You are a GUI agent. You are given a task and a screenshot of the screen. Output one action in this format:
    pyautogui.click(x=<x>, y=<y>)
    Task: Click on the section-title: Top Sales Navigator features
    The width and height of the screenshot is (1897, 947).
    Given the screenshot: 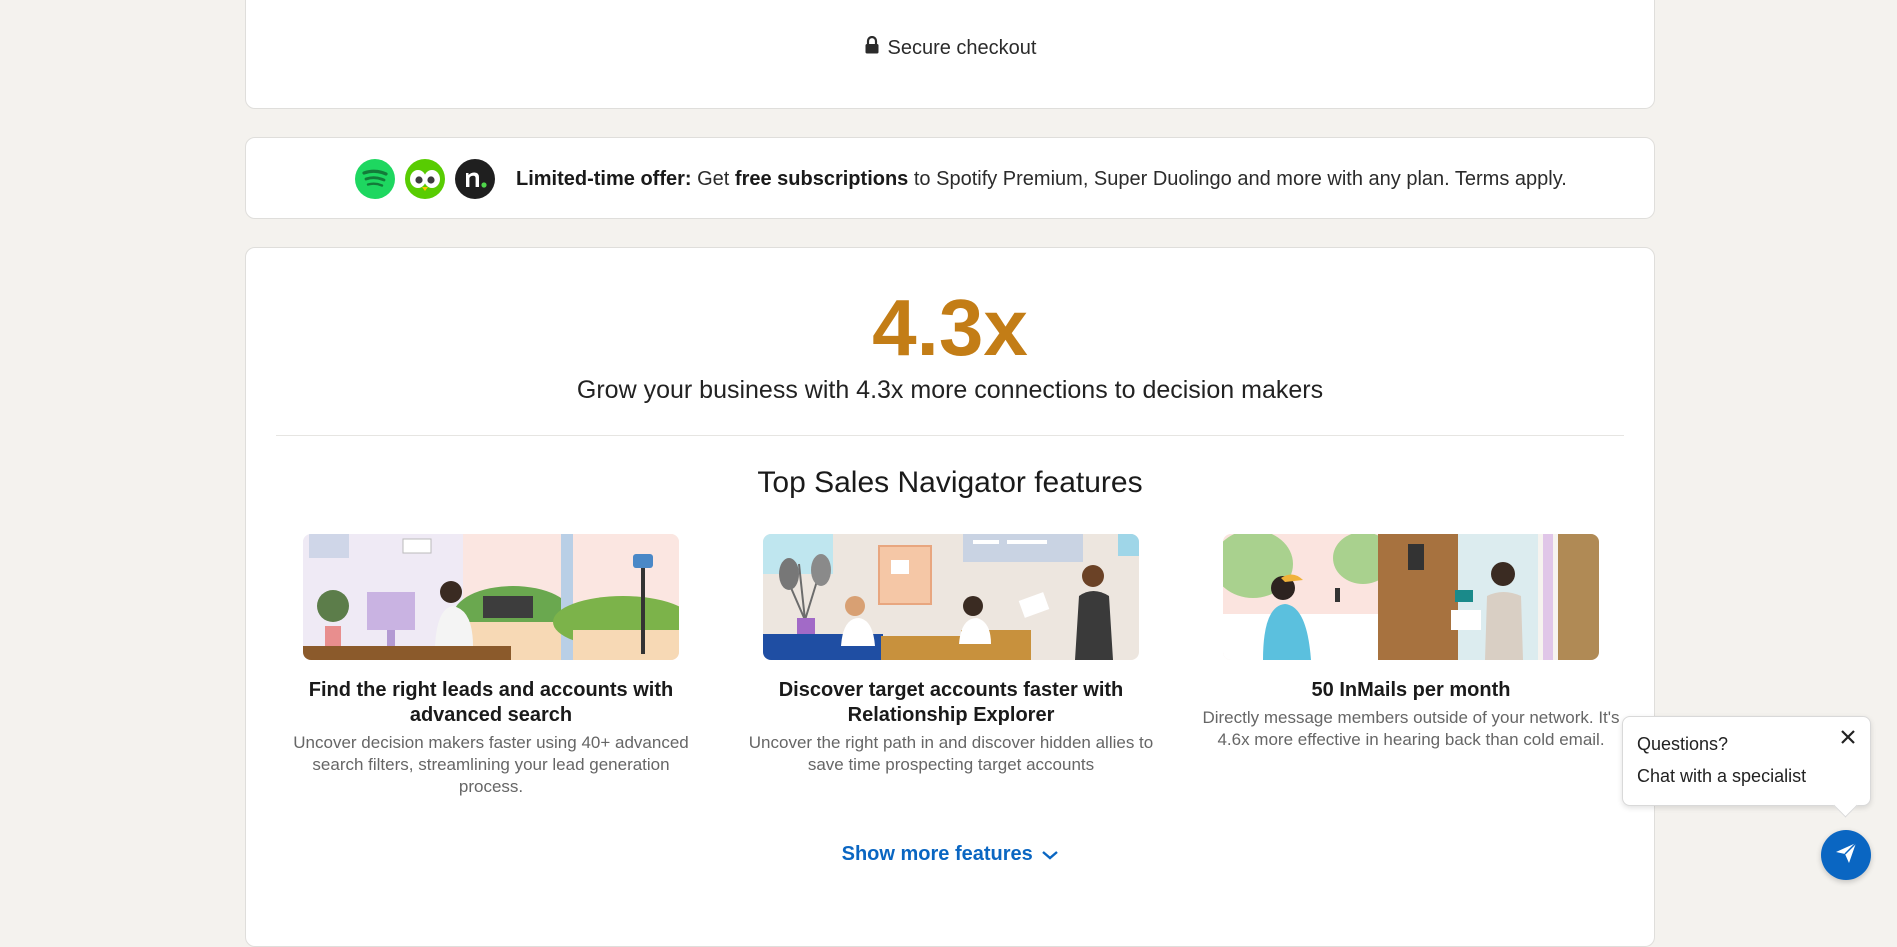 What is the action you would take?
    pyautogui.click(x=950, y=482)
    